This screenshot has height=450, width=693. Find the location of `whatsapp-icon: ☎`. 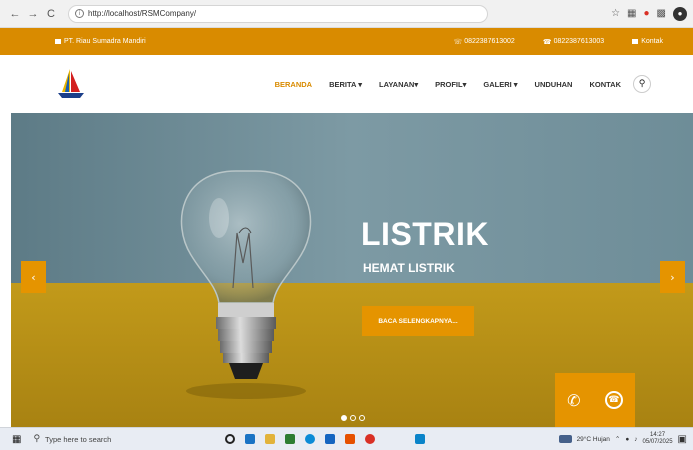

whatsapp-icon: ☎ is located at coordinates (614, 400).